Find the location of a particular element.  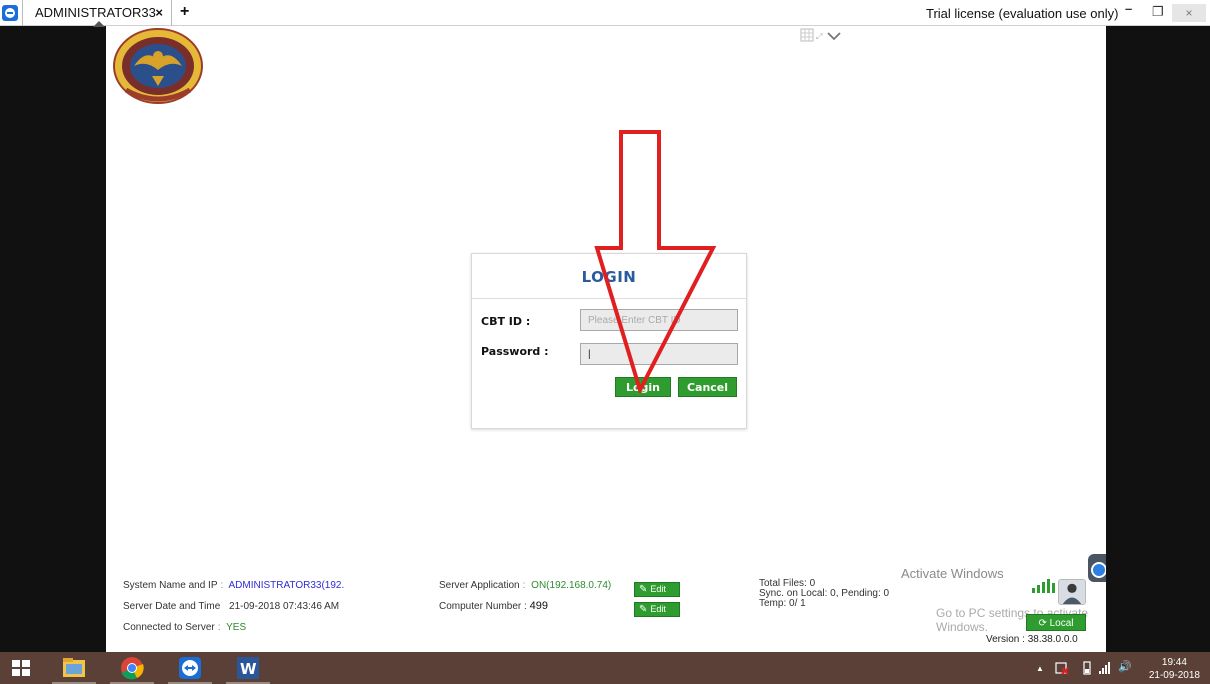

red-arrow-annotation is located at coordinates (655, 261).